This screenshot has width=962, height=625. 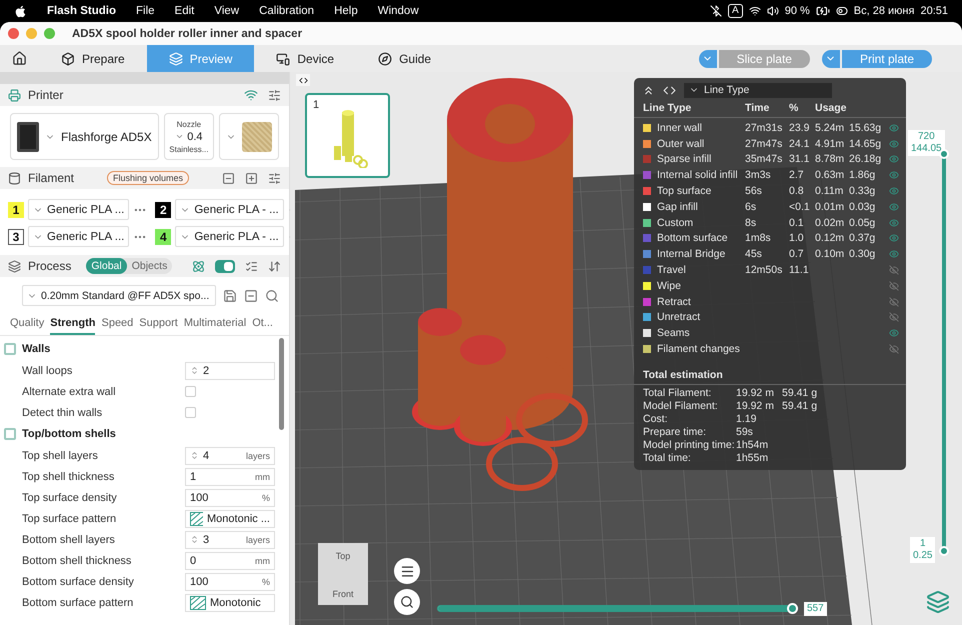 What do you see at coordinates (27, 324) in the screenshot?
I see `settings-tab: Quality` at bounding box center [27, 324].